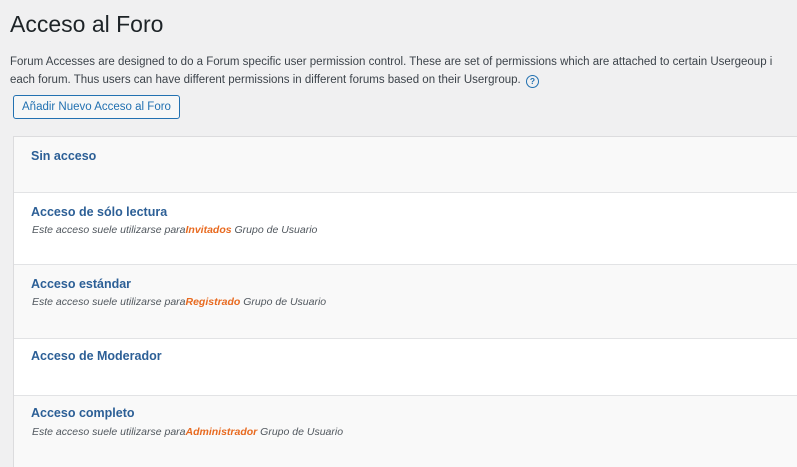 The height and width of the screenshot is (467, 797). Describe the element at coordinates (208, 230) in the screenshot. I see `usergroup-name: Invitados` at that location.